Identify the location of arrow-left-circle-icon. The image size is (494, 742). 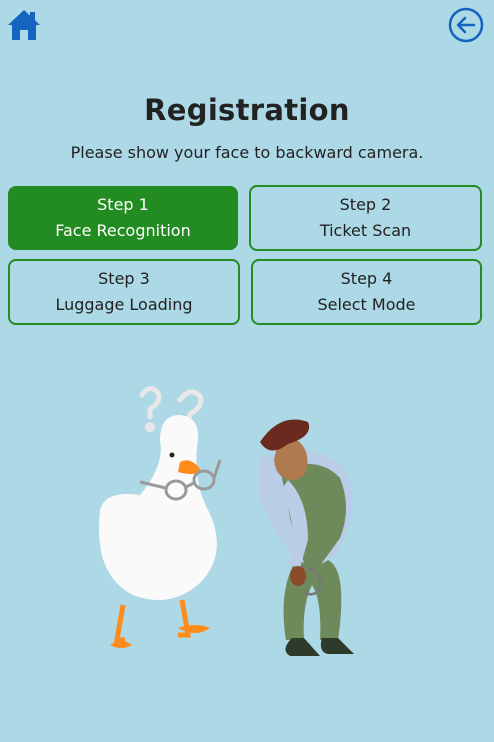
(466, 25).